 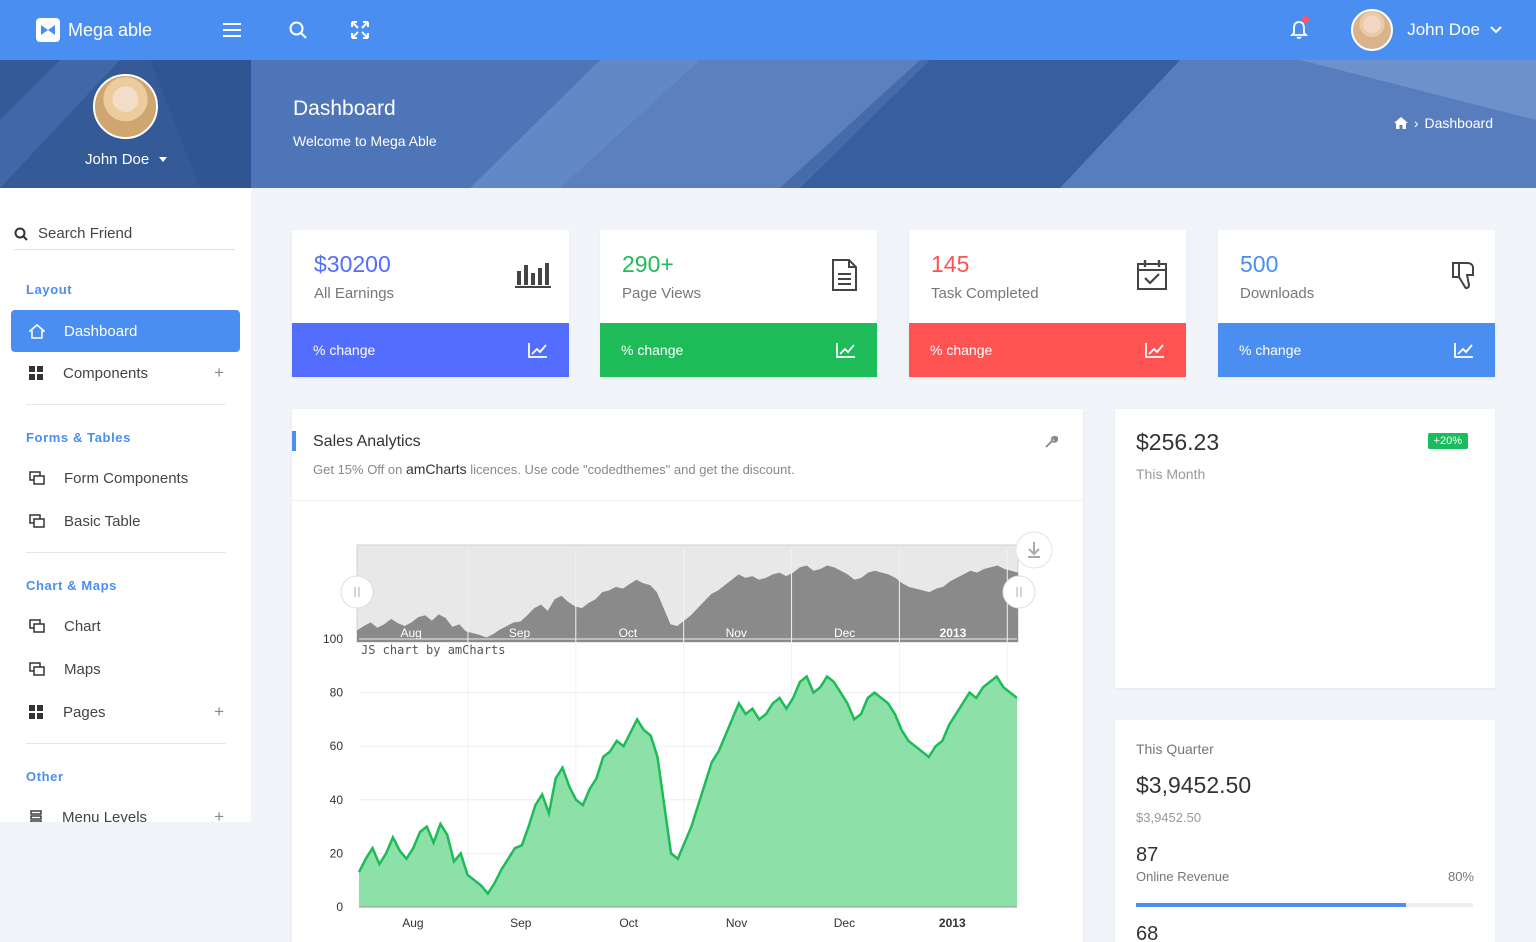 I want to click on caret-down-icon, so click(x=163, y=159).